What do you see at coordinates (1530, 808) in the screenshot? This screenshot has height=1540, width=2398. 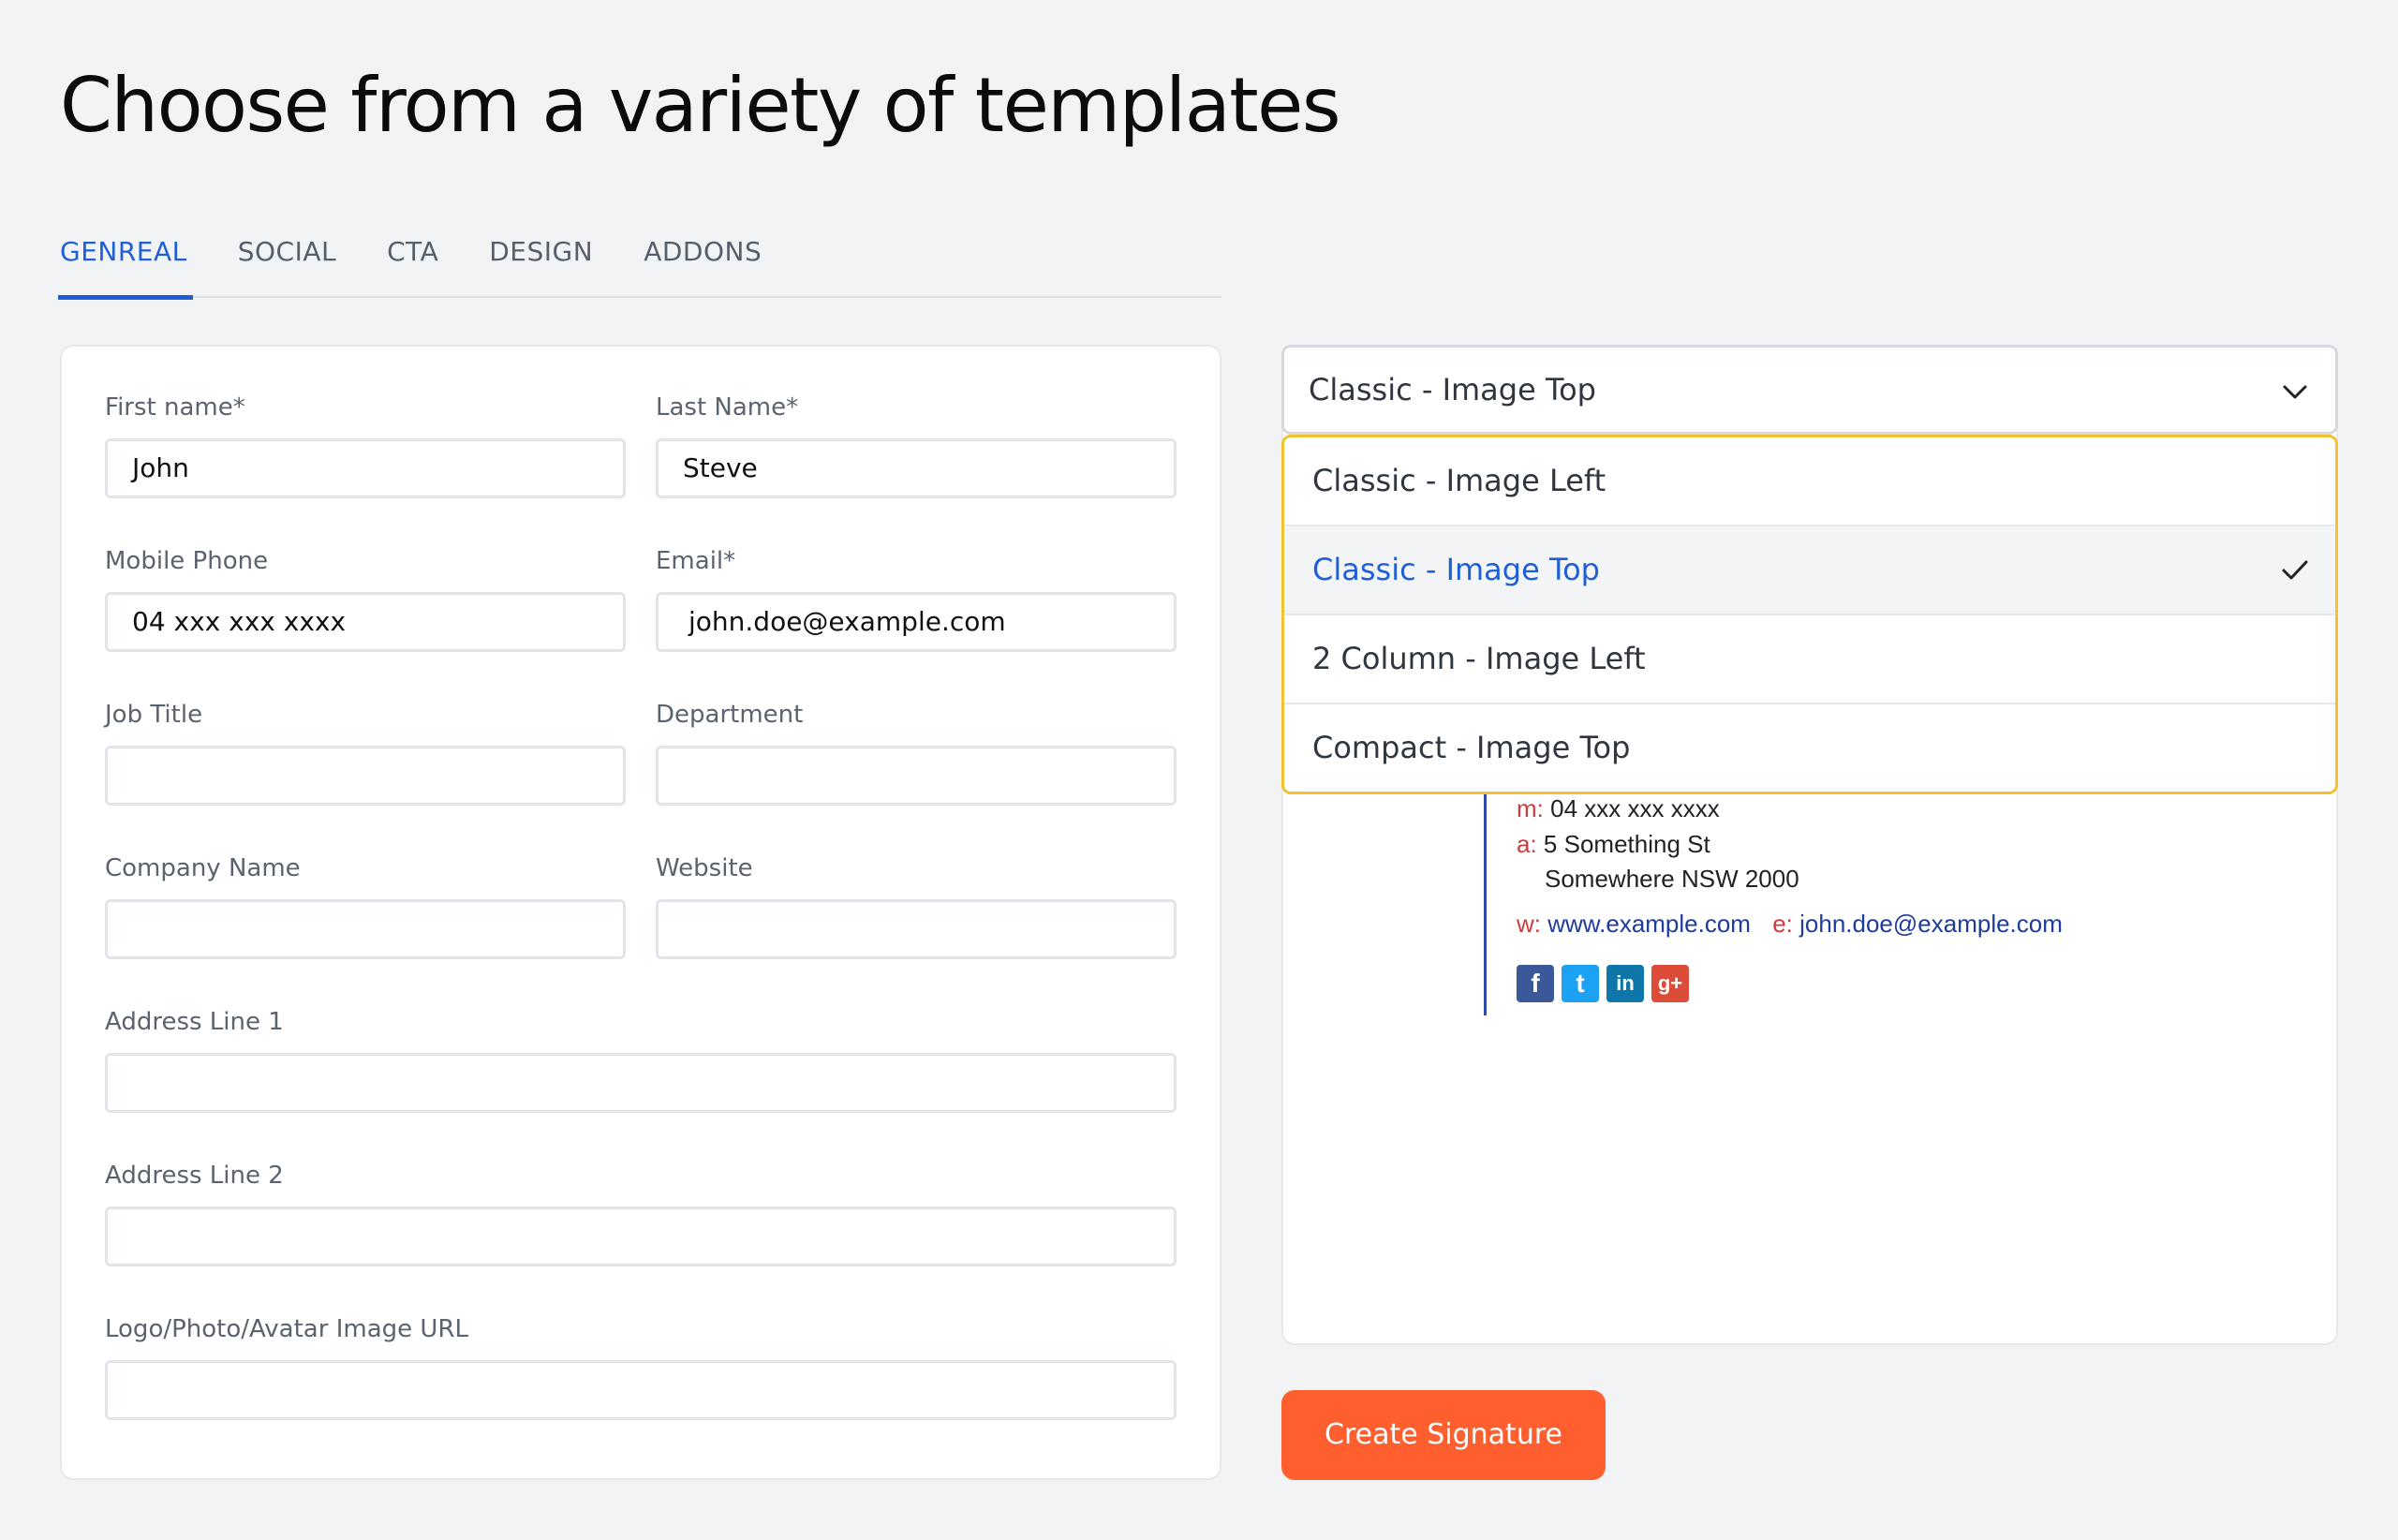 I see `mobile-key: m:` at bounding box center [1530, 808].